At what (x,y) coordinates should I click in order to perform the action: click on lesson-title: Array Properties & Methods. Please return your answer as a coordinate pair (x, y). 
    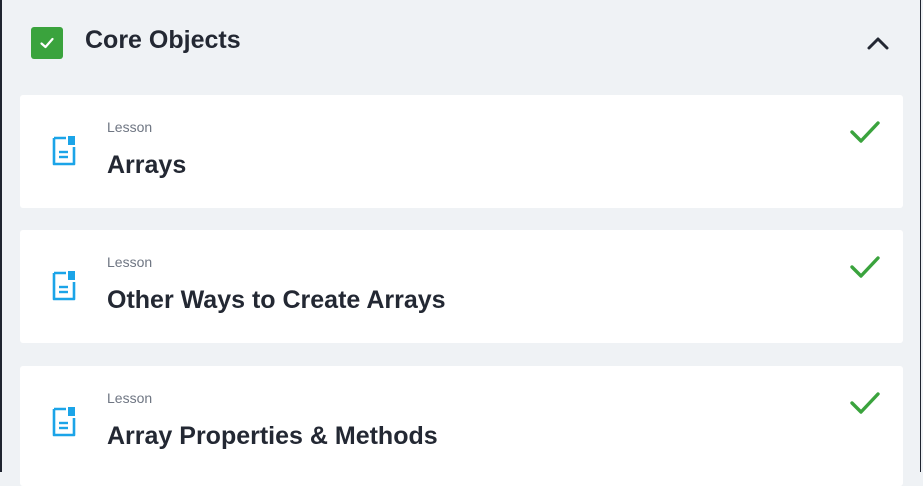
    Looking at the image, I should click on (272, 436).